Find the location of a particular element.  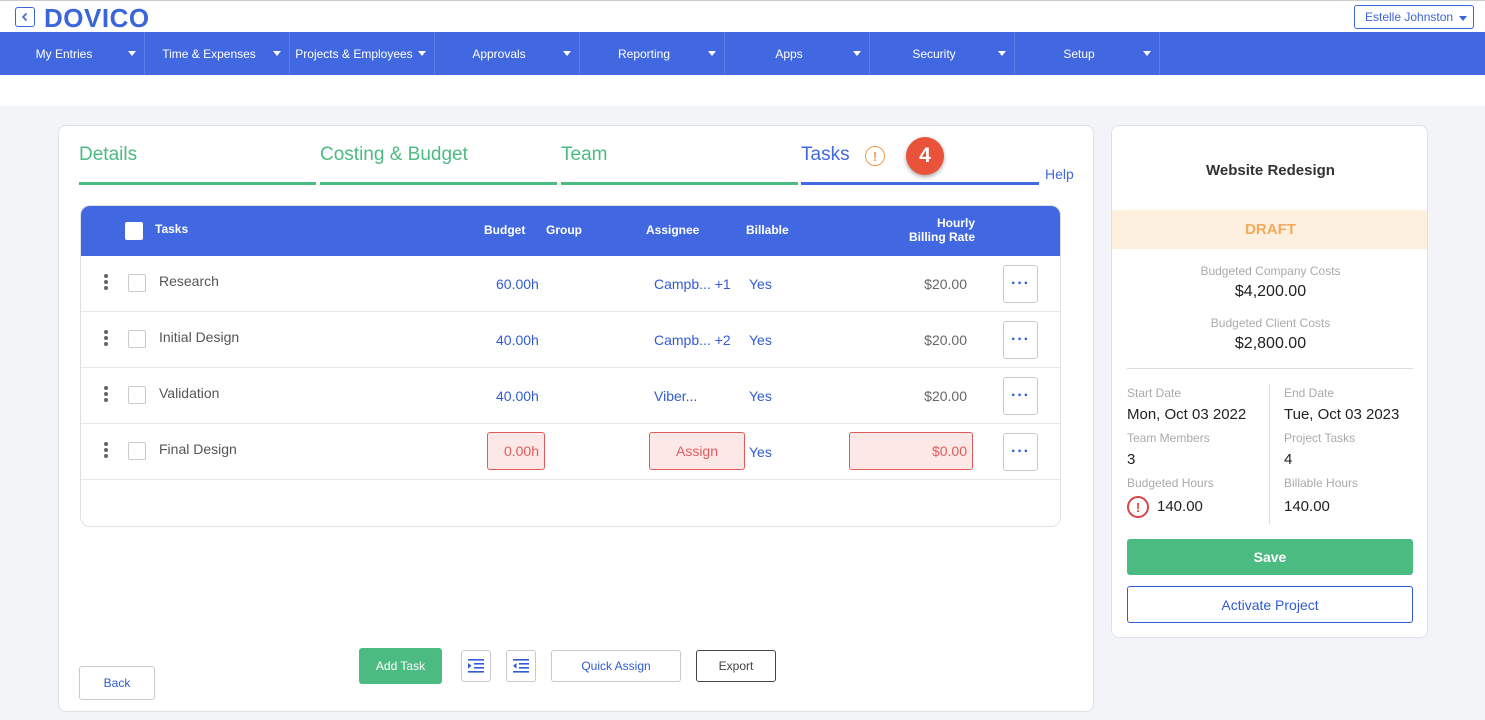

chevron-left-icon is located at coordinates (24, 17).